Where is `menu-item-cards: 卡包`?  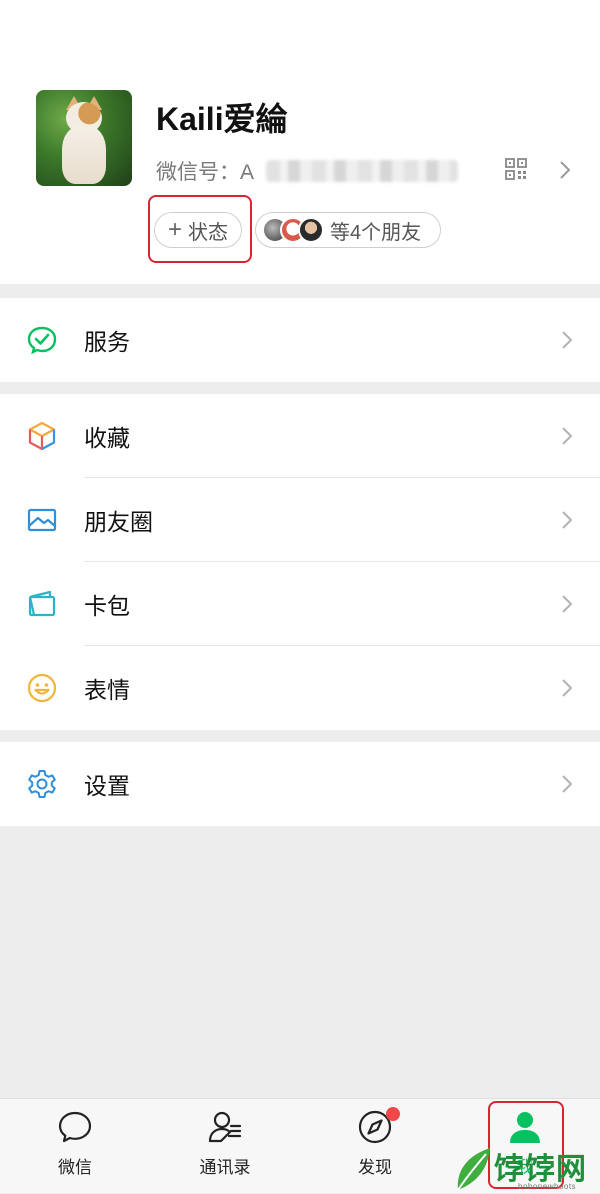 menu-item-cards: 卡包 is located at coordinates (300, 604).